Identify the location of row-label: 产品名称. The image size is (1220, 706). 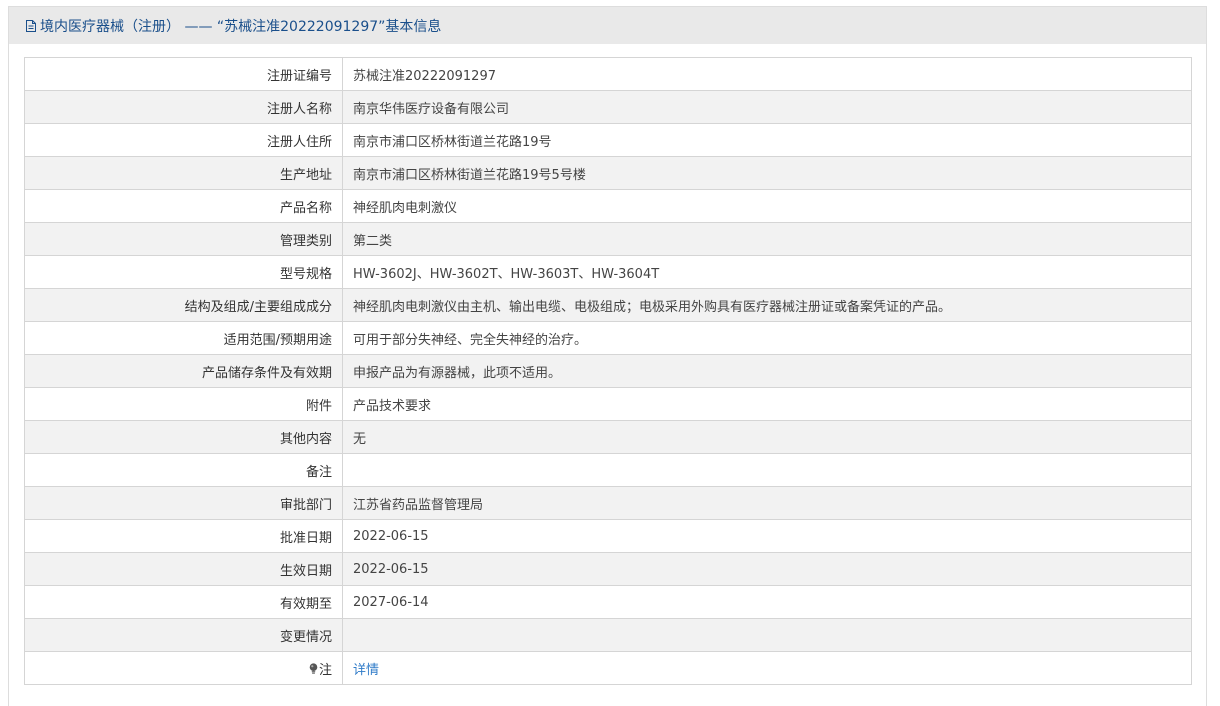
(183, 206).